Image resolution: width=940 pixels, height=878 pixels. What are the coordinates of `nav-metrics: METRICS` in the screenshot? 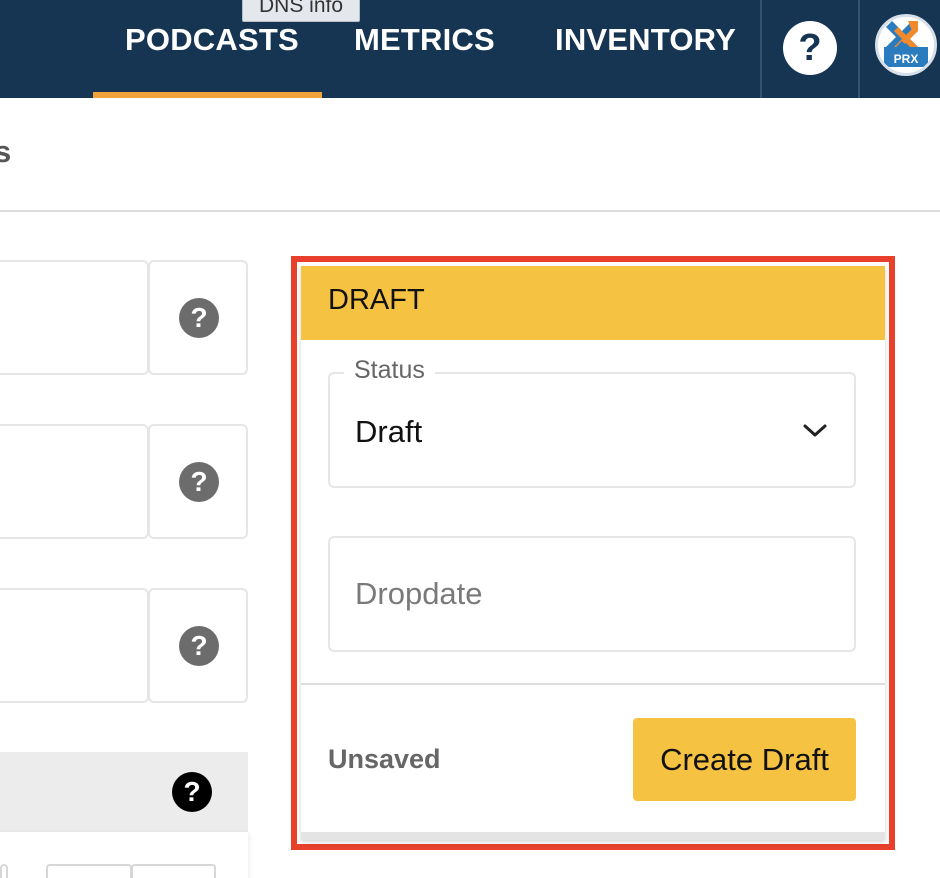 It's located at (424, 40).